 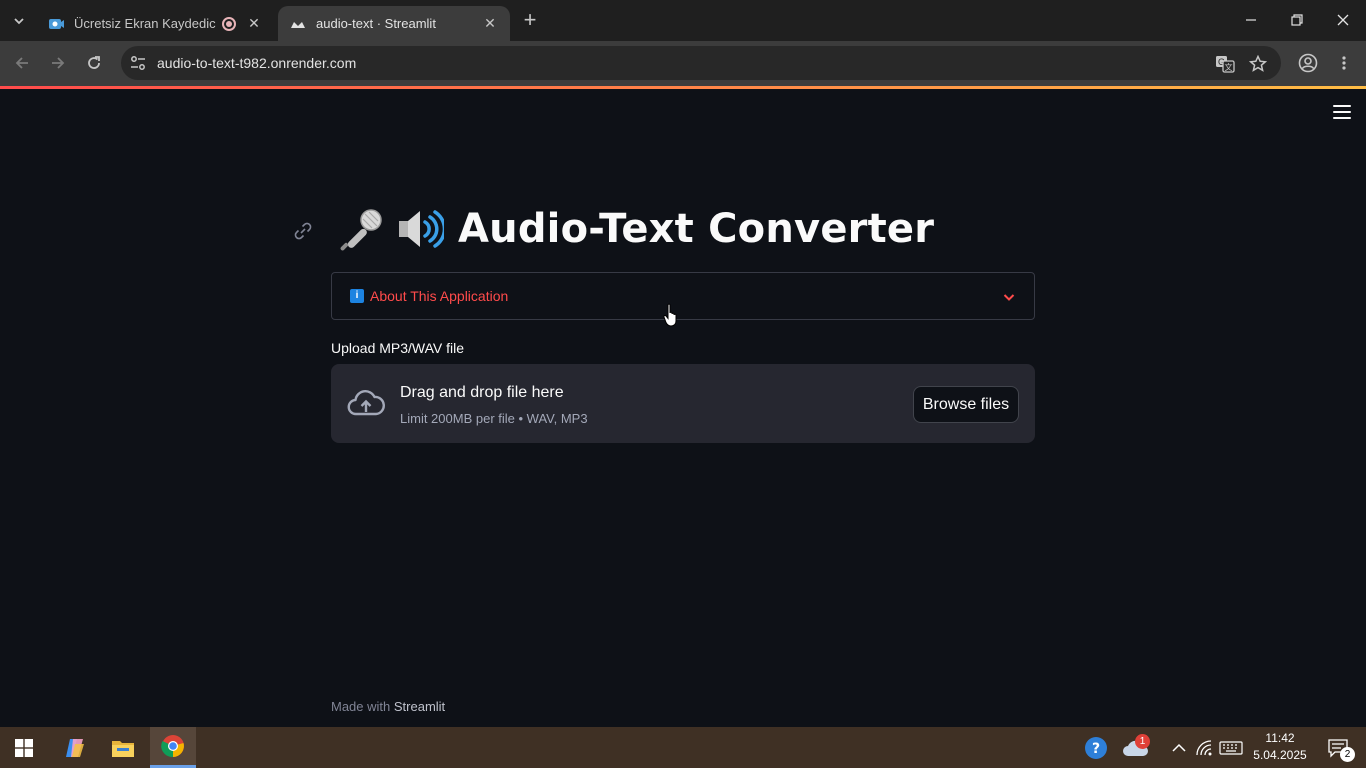 I want to click on network-button, so click(x=1204, y=747).